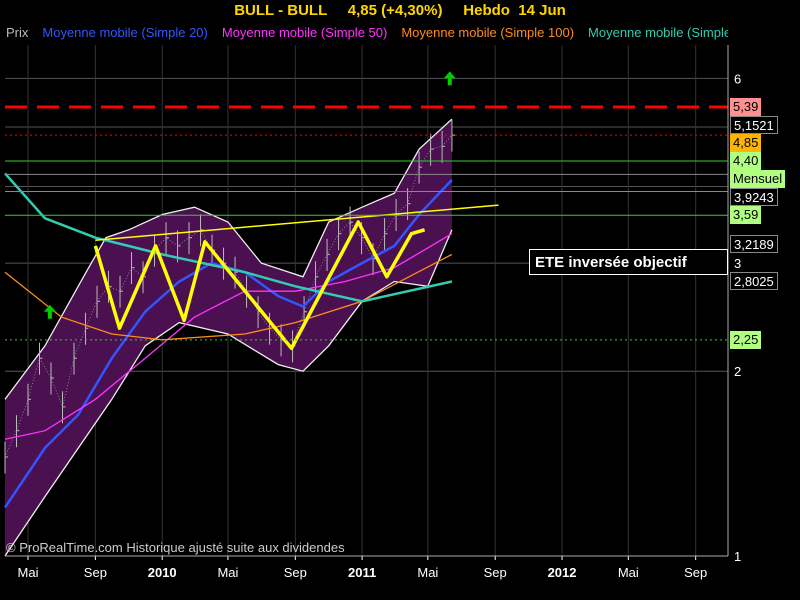  Describe the element at coordinates (758, 179) in the screenshot. I see `price-level-label: Mensuel` at that location.